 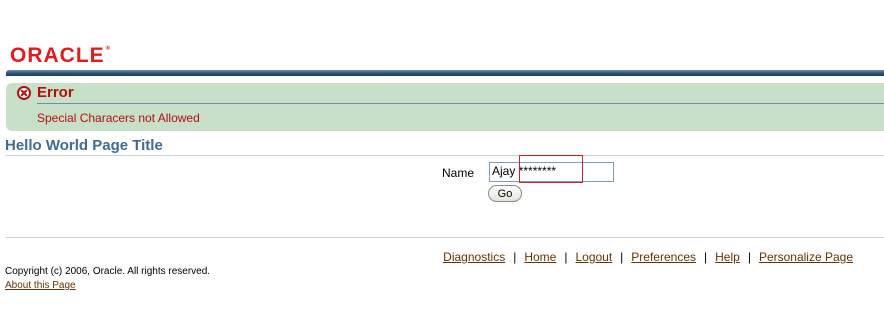 What do you see at coordinates (55, 92) in the screenshot?
I see `error-title: Error` at bounding box center [55, 92].